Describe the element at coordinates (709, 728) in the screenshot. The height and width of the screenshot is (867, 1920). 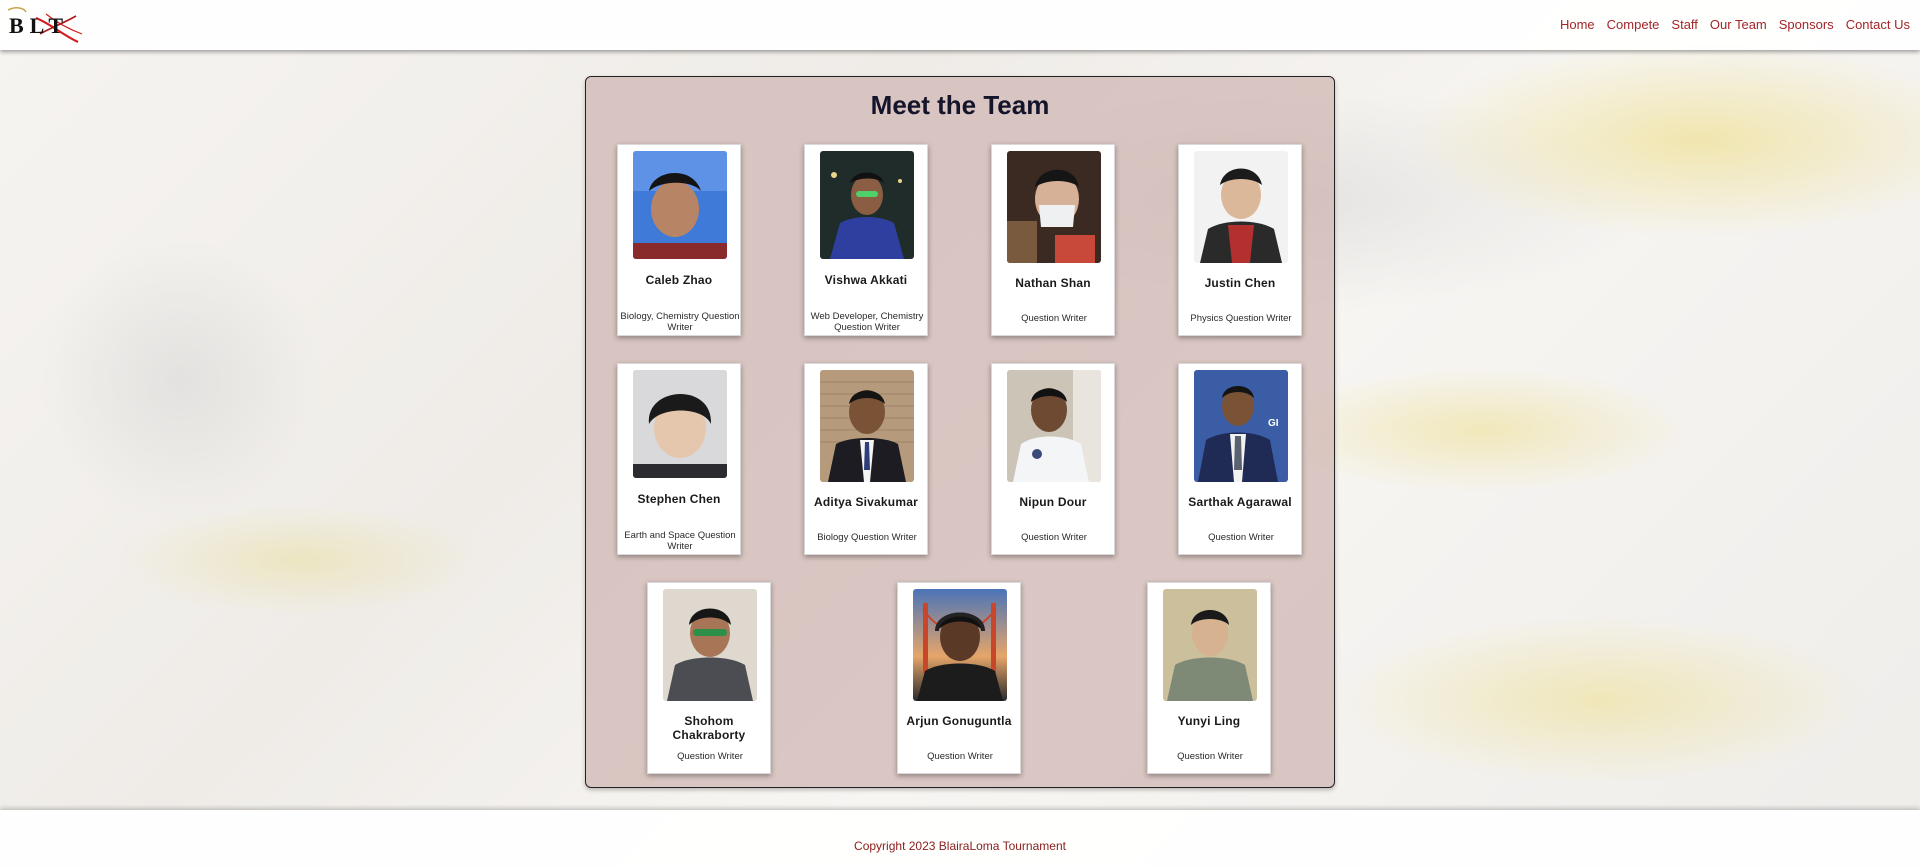
I see `member-name: Shohom Chakraborty` at that location.